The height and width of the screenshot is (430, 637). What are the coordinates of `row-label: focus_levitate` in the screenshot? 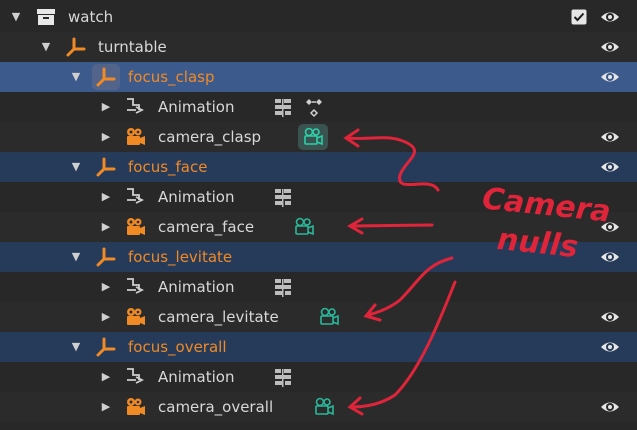 It's located at (180, 257).